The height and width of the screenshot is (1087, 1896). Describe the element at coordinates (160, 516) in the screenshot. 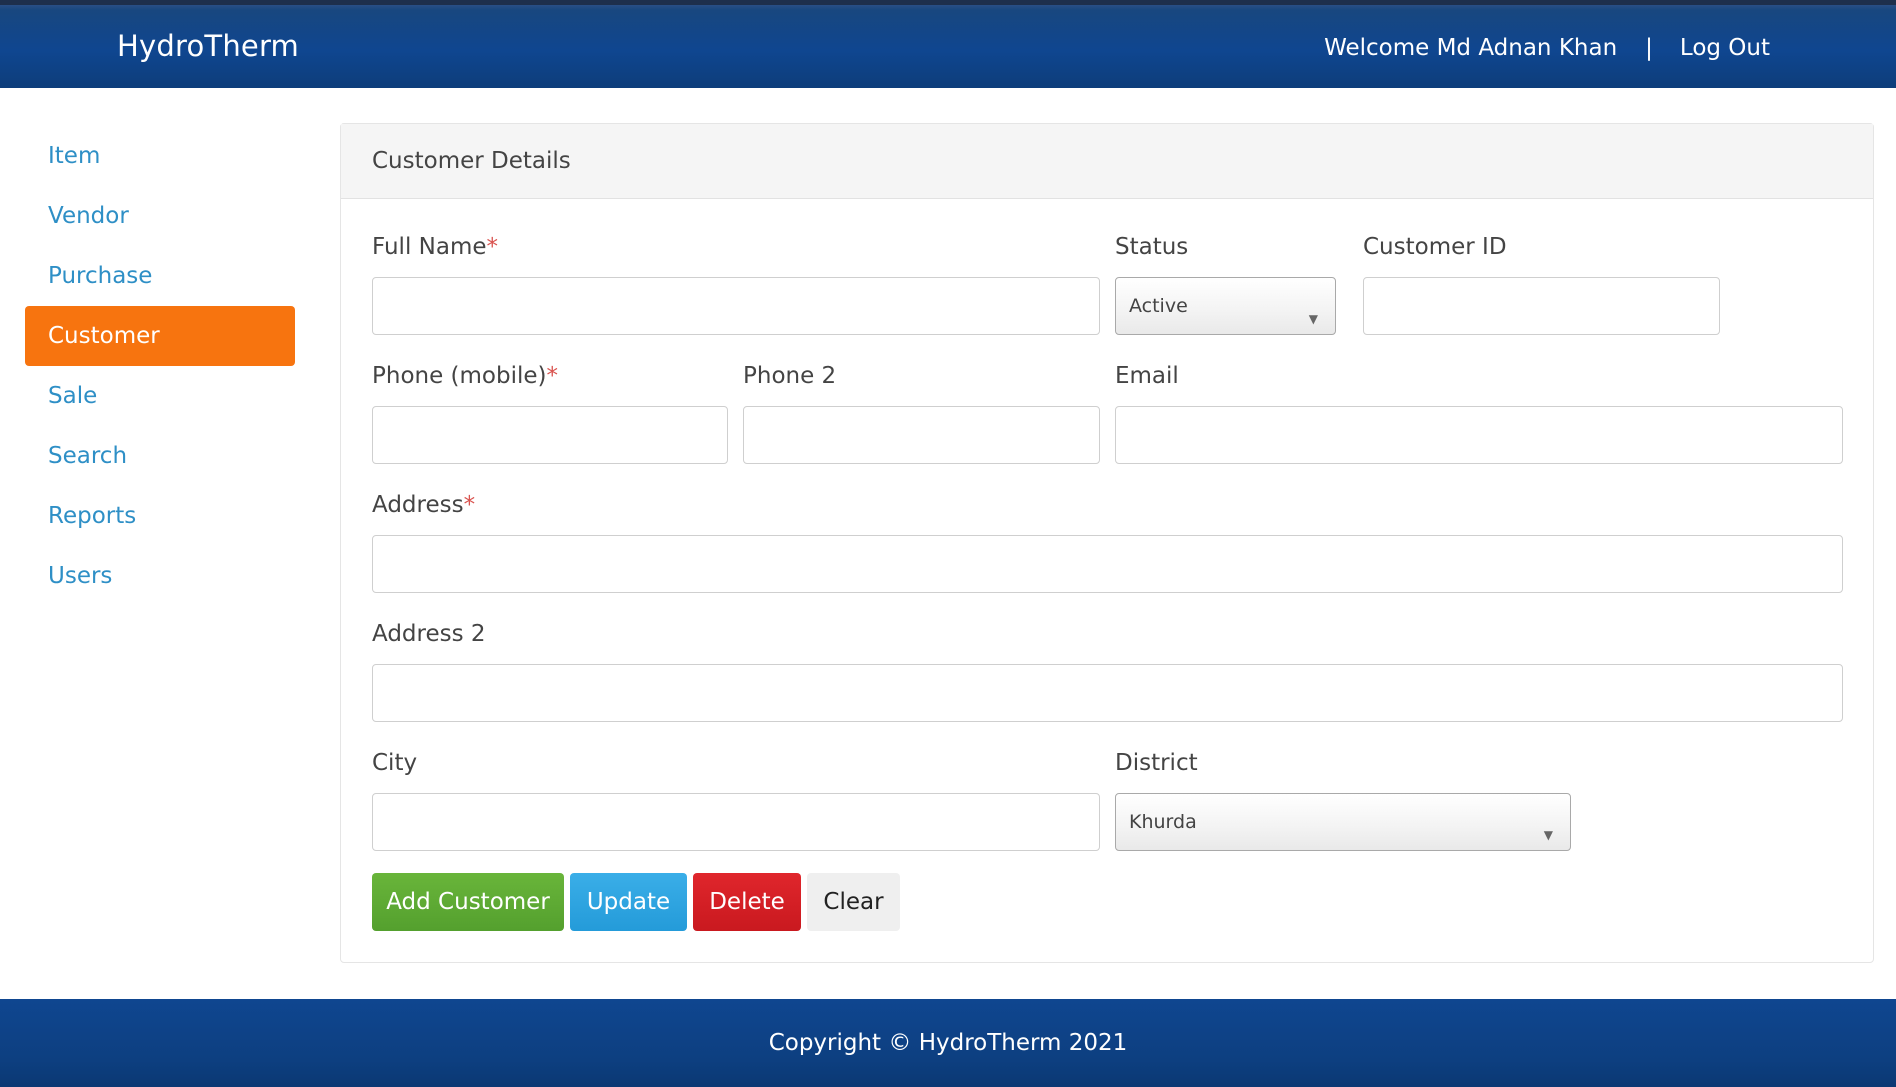

I see `sidebar-item-reports: Reports` at that location.